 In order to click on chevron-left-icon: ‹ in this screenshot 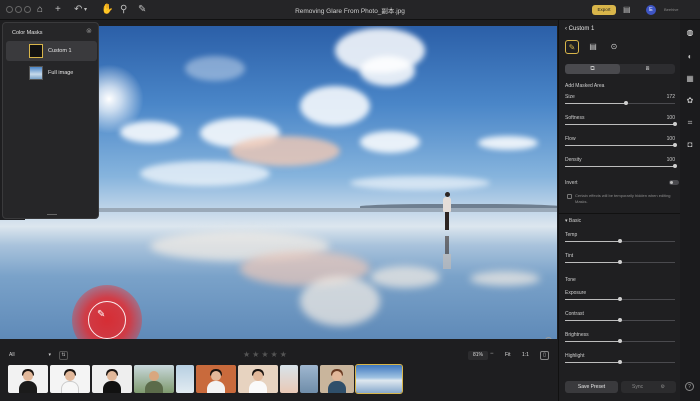, I will do `click(566, 29)`.